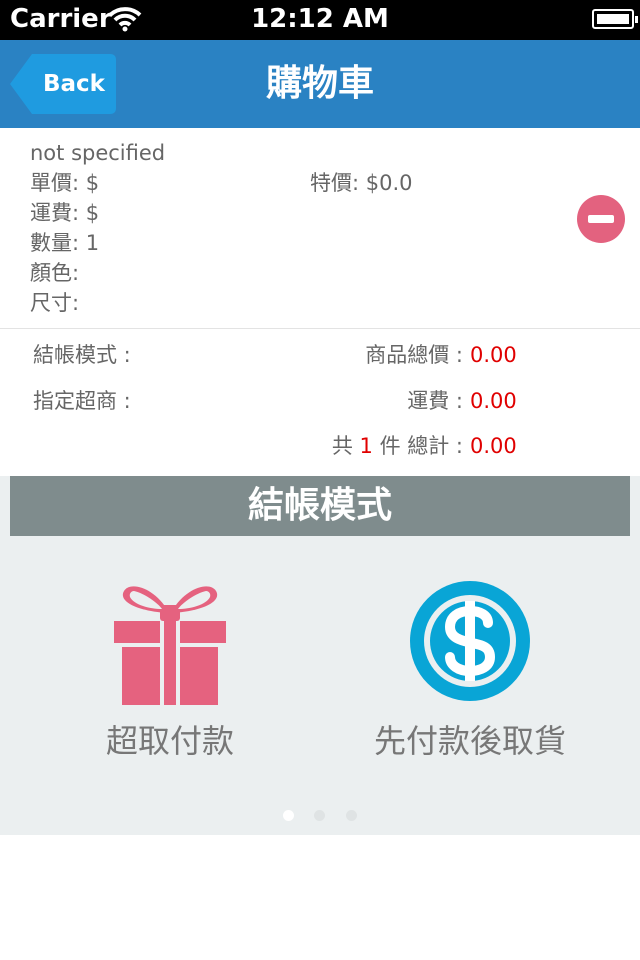 The height and width of the screenshot is (960, 640). Describe the element at coordinates (320, 84) in the screenshot. I see `navigation-bar: 購物車 Back` at that location.